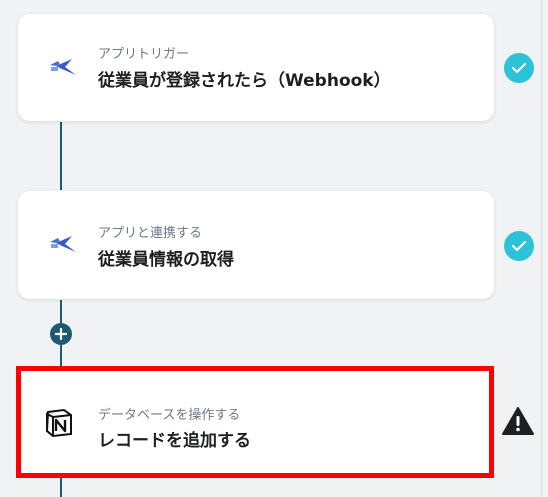  What do you see at coordinates (541, 248) in the screenshot?
I see `panel-divider` at bounding box center [541, 248].